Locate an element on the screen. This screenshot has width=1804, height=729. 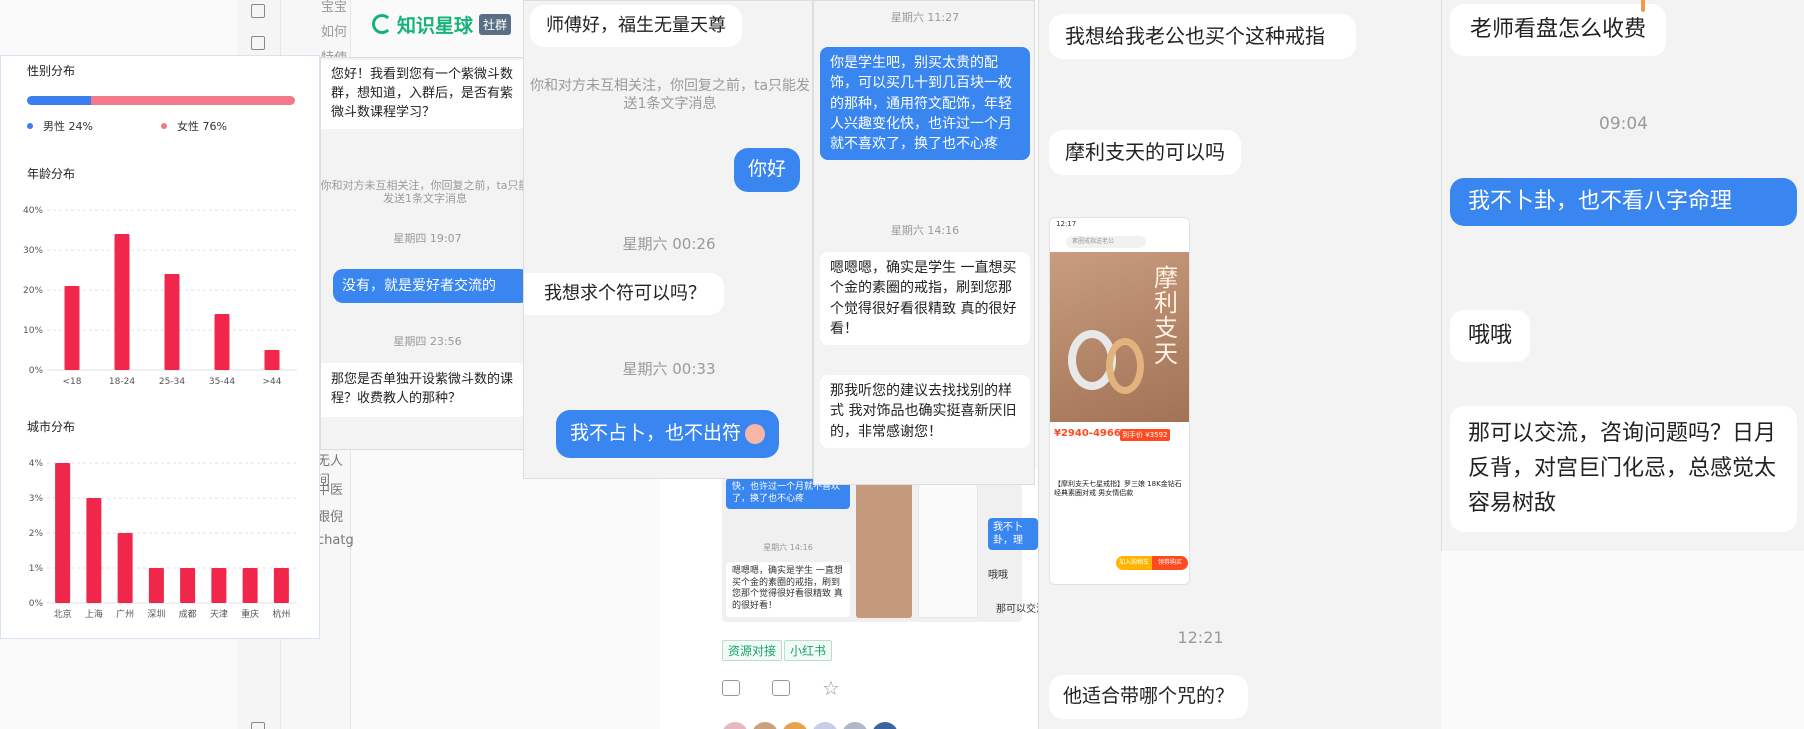
timestamp: 星期六 00:26 is located at coordinates (669, 244).